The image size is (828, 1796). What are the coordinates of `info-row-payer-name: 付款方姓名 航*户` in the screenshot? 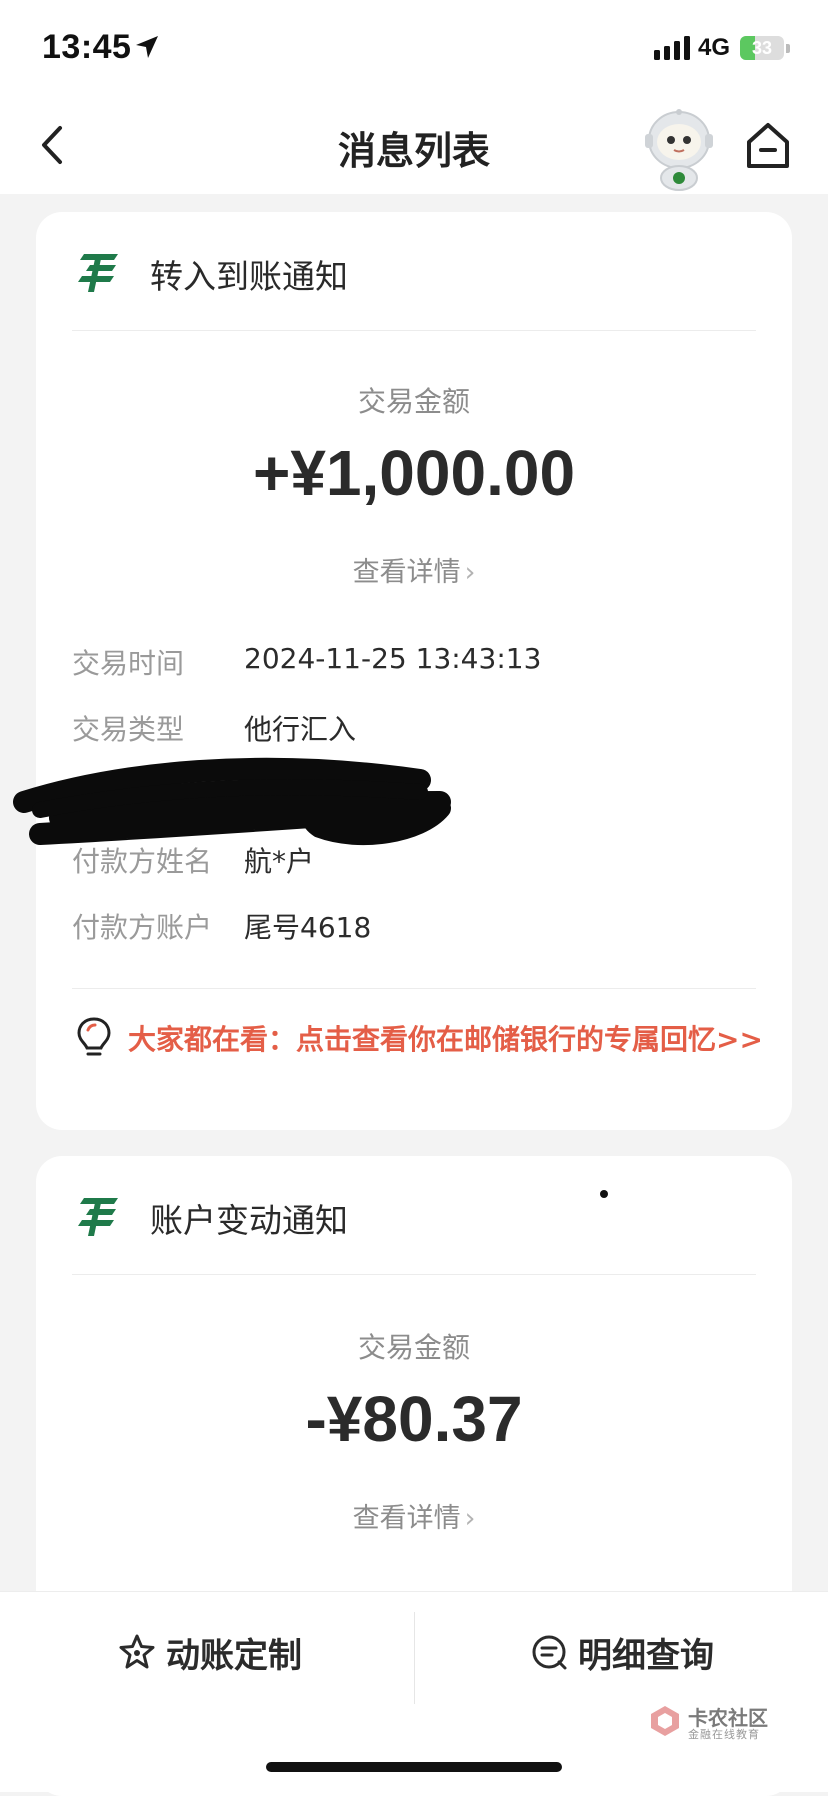 It's located at (422, 860).